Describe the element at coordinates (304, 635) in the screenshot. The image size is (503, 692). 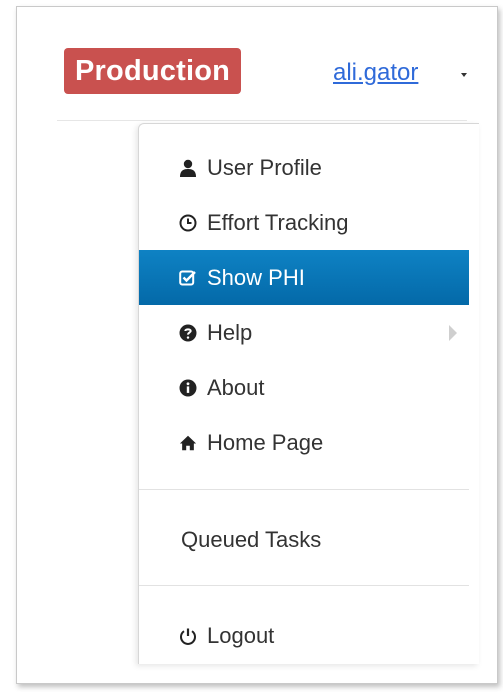
I see `menu-item-logout: Logout` at that location.